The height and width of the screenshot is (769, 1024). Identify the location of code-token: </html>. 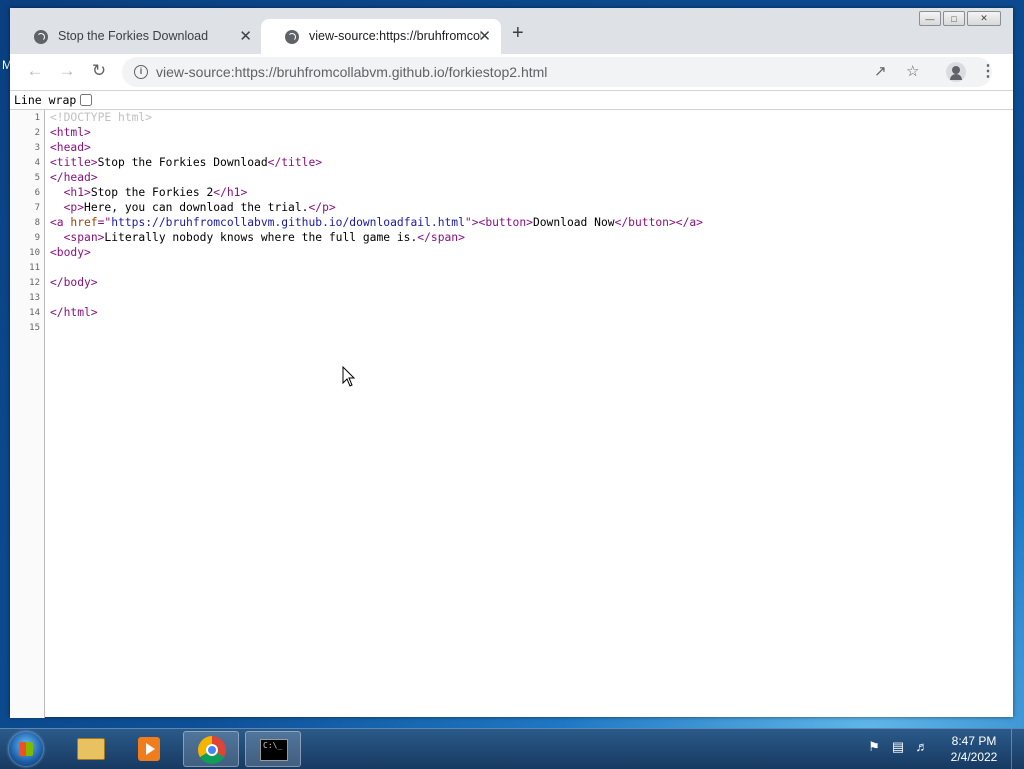
(74, 312).